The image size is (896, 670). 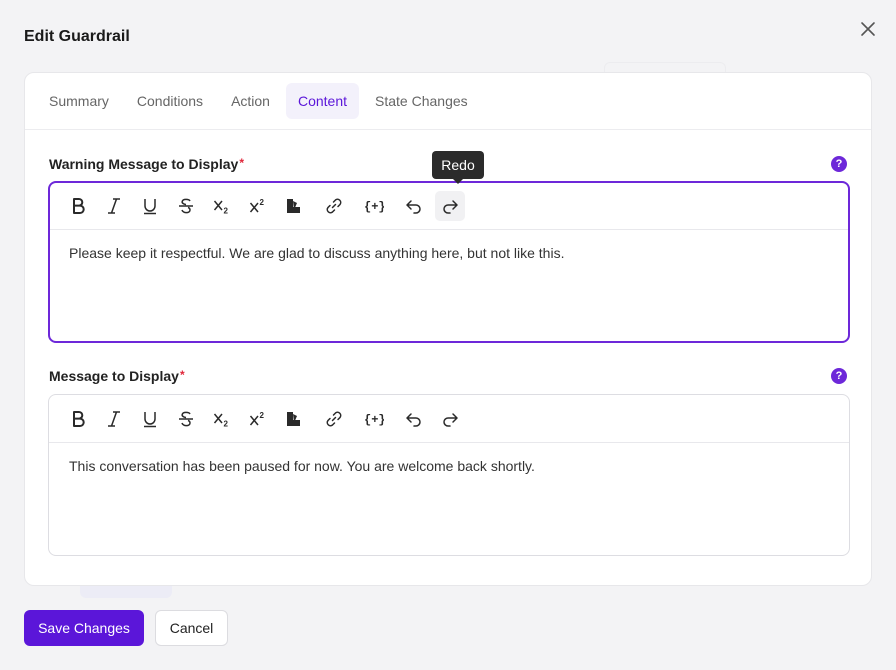 I want to click on close-button, so click(x=868, y=29).